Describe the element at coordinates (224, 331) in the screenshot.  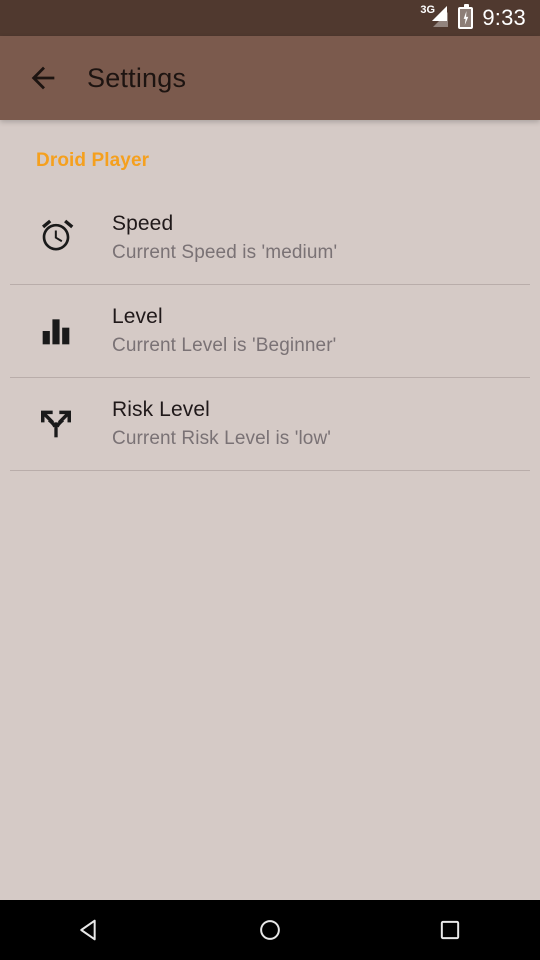
I see `preference-text-container: Level Current Level is 'Beginner'` at that location.